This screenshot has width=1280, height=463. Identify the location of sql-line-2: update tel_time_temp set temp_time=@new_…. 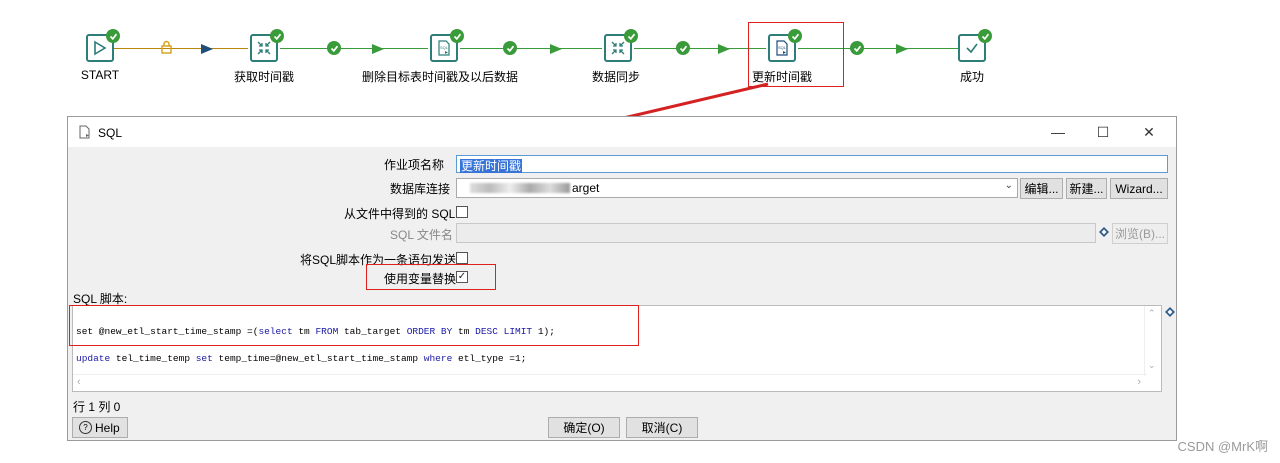
(315, 358).